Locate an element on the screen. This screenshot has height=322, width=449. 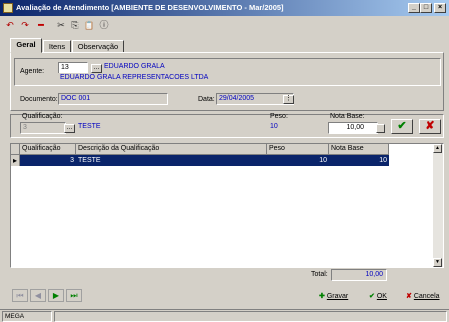
peso-label: Peso: is located at coordinates (279, 116).